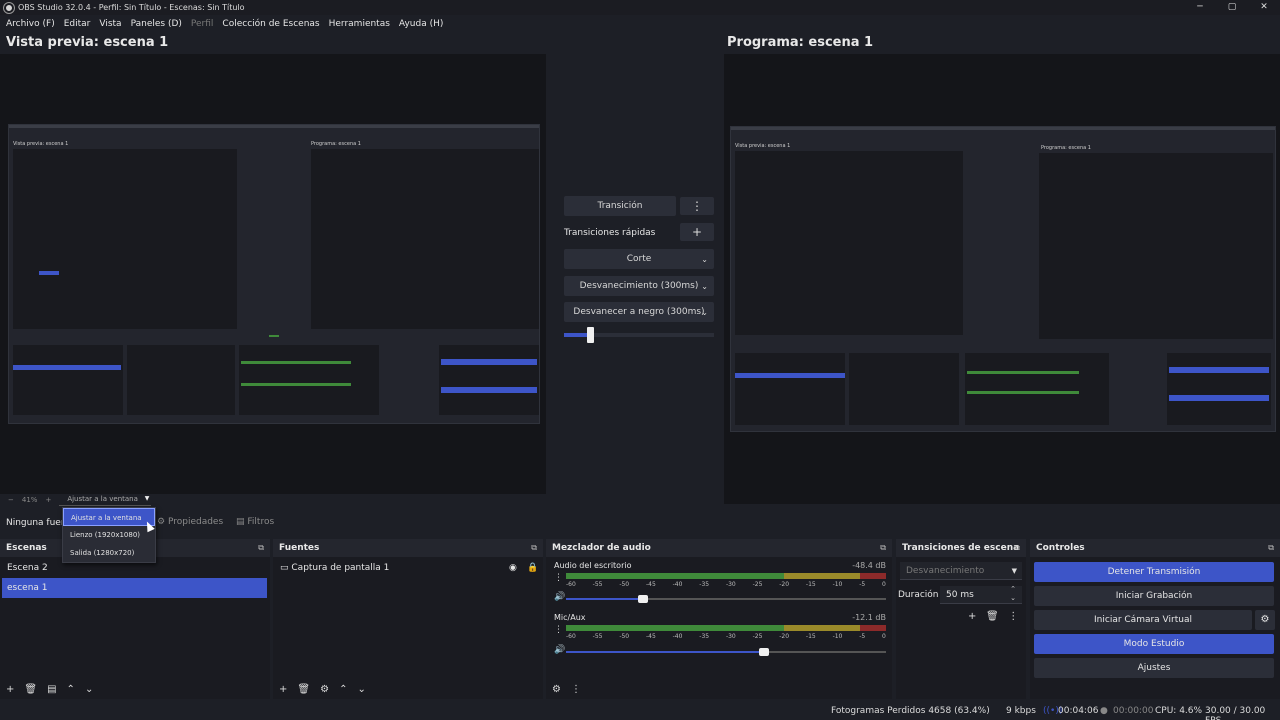 Image resolution: width=1280 pixels, height=720 pixels. Describe the element at coordinates (719, 689) in the screenshot. I see `mixer-toolbar: ⚙ ⋮` at that location.